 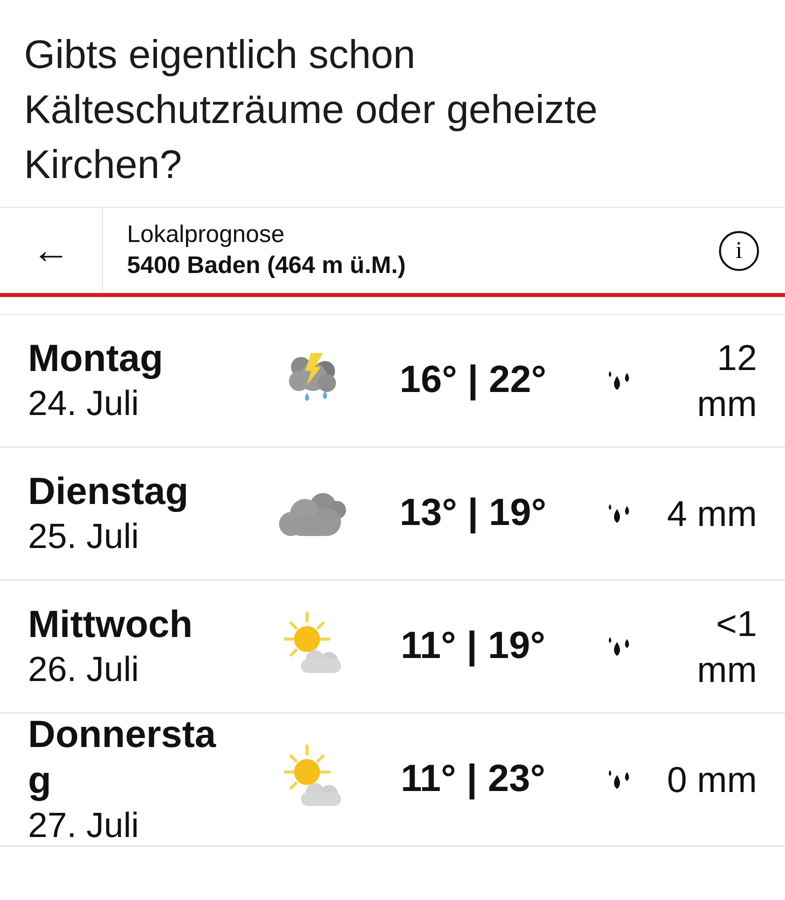 What do you see at coordinates (109, 492) in the screenshot?
I see `day-name: Dienstag` at bounding box center [109, 492].